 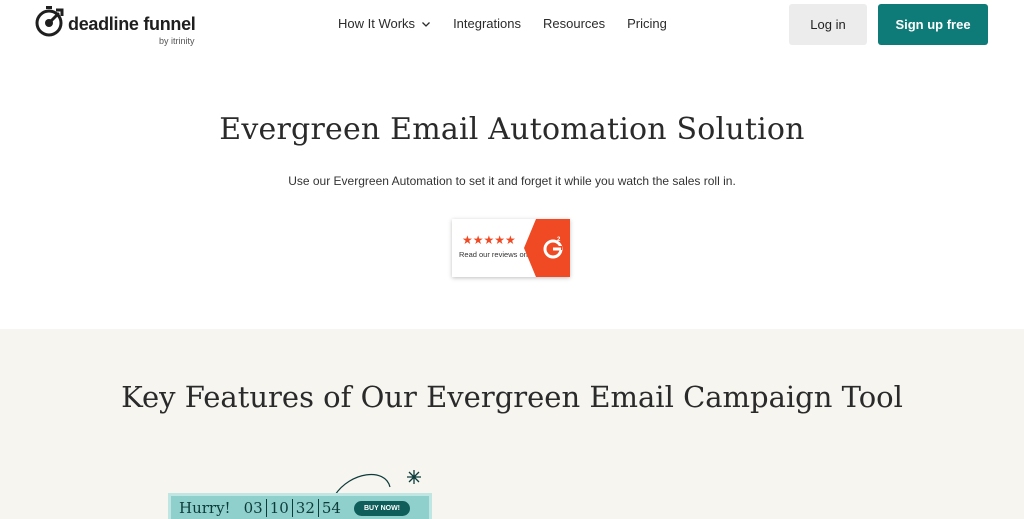 What do you see at coordinates (254, 508) in the screenshot?
I see `timer-days: 03` at bounding box center [254, 508].